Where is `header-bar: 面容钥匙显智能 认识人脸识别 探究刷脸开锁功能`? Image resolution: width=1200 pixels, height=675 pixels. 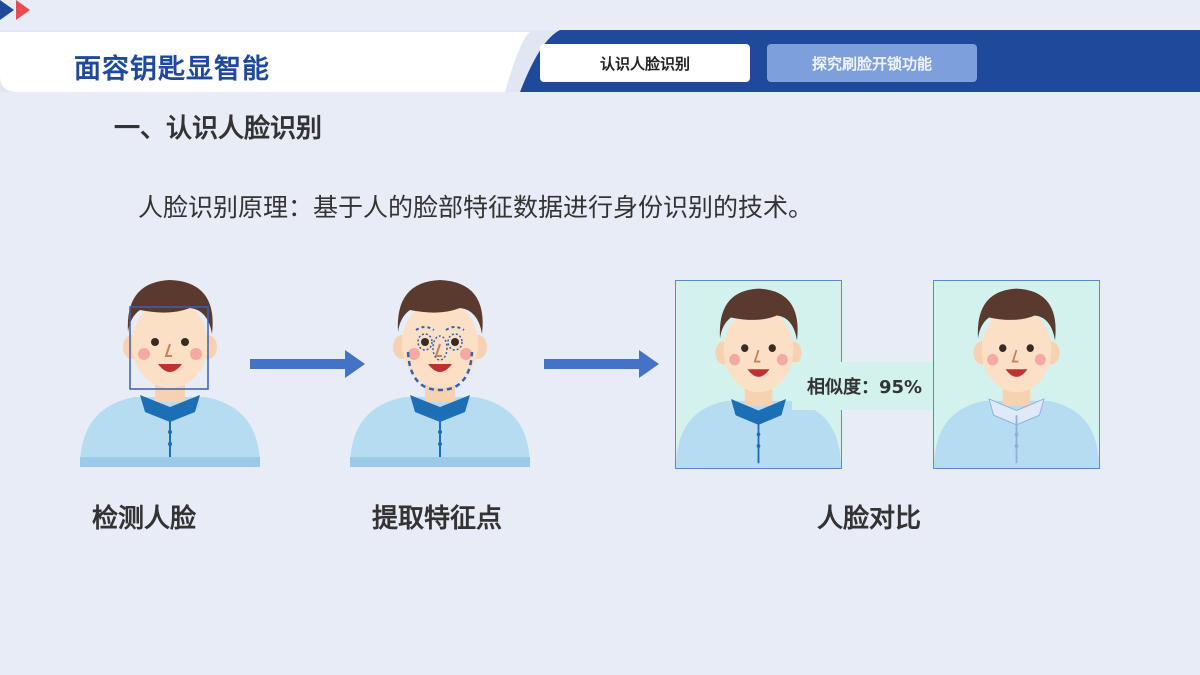
header-bar: 面容钥匙显智能 认识人脸识别 探究刷脸开锁功能 is located at coordinates (600, 50).